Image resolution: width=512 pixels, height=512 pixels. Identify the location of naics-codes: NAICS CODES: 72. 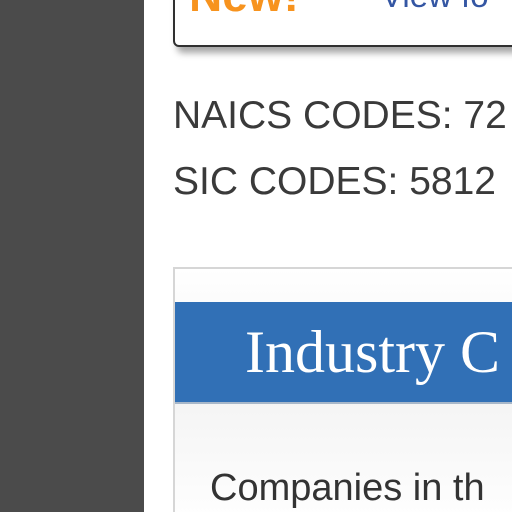
(340, 115).